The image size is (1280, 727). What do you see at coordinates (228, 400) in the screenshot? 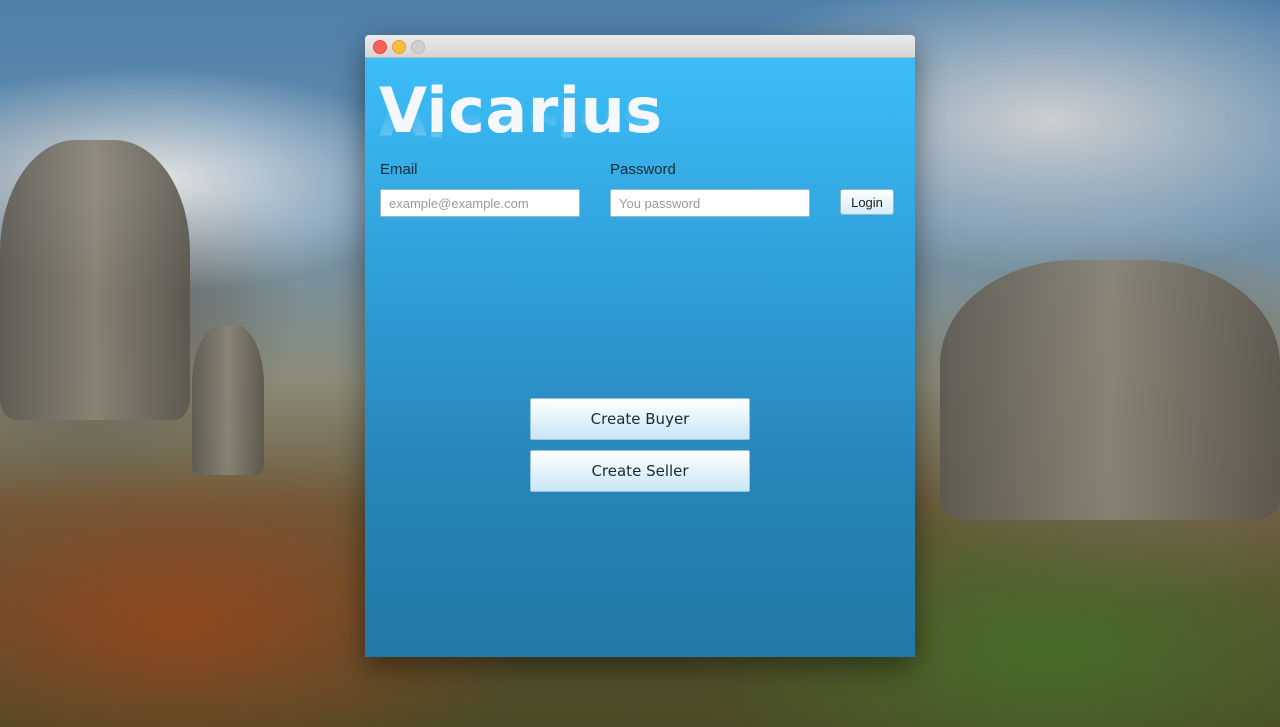
I see `wallpaper-rock-spire` at bounding box center [228, 400].